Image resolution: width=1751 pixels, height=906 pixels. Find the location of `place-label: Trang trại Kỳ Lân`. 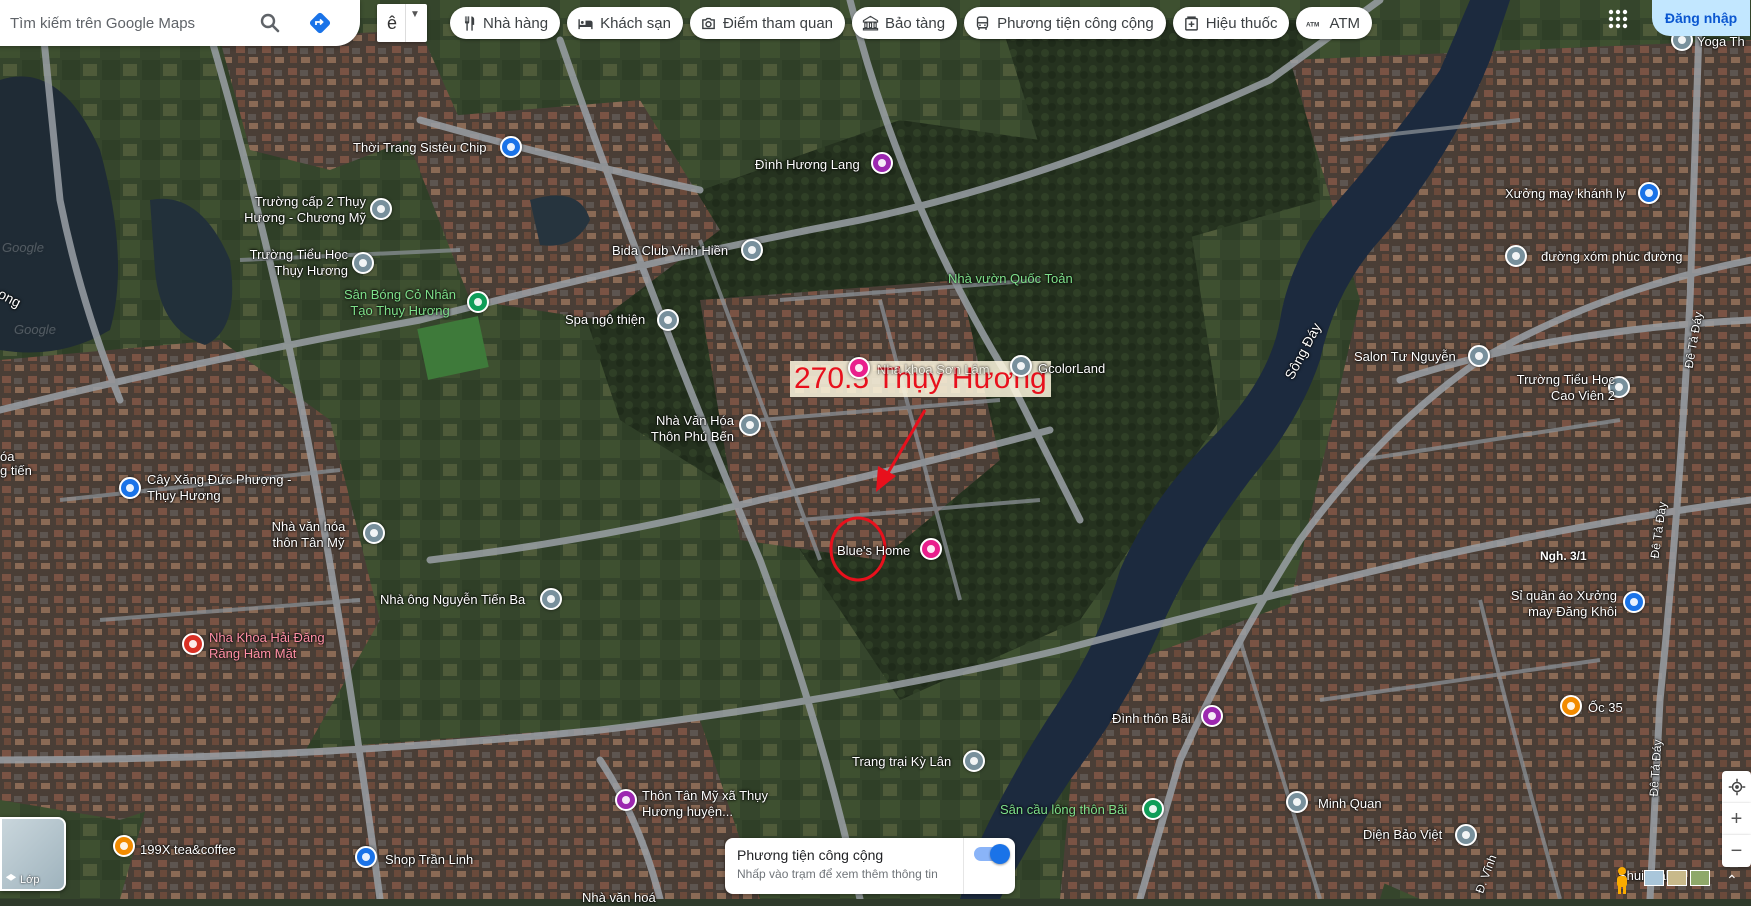

place-label: Trang trại Kỳ Lân is located at coordinates (901, 762).